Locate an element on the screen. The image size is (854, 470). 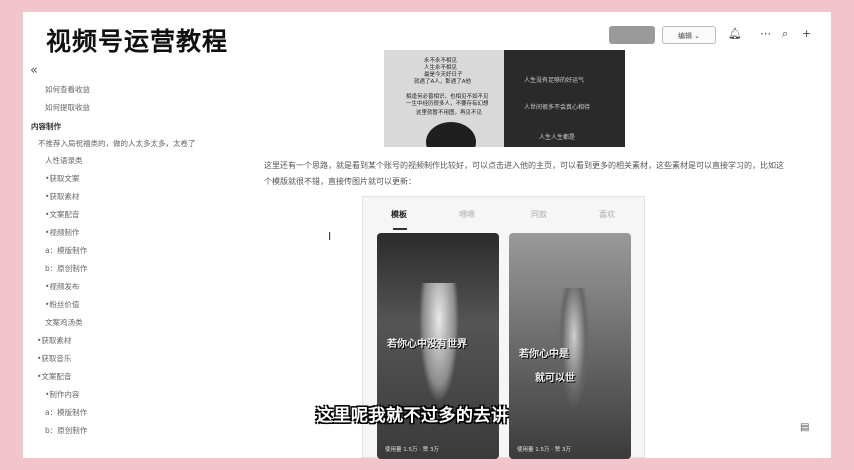
outline-item: •制作内容 is located at coordinates (62, 394).